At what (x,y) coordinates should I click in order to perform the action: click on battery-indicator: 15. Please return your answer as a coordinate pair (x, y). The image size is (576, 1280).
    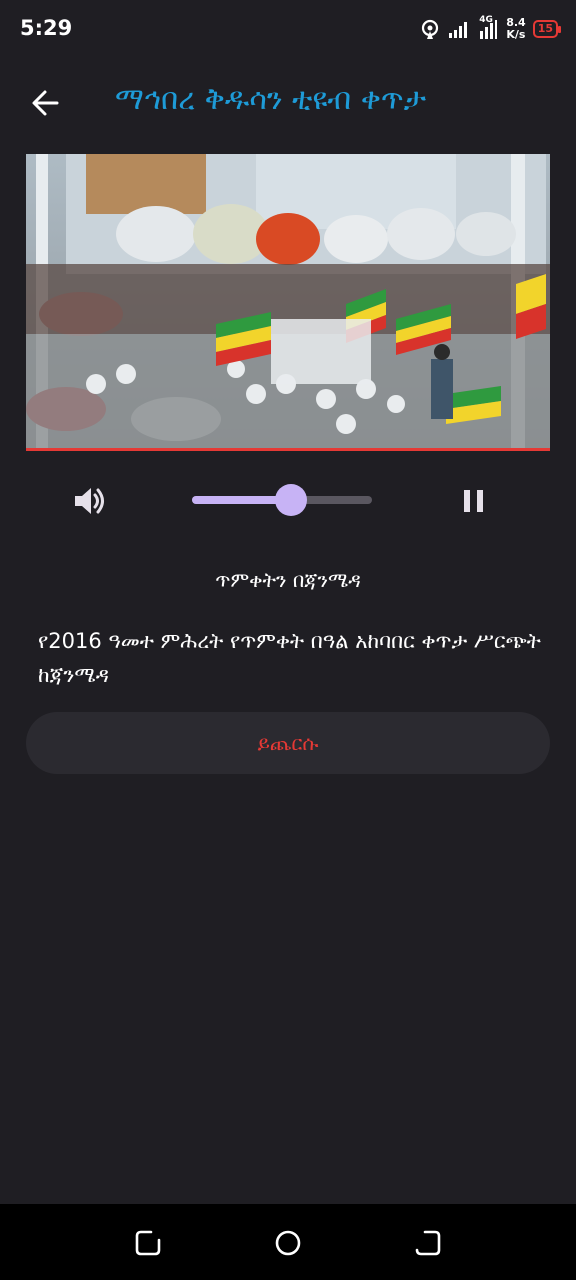
    Looking at the image, I should click on (547, 29).